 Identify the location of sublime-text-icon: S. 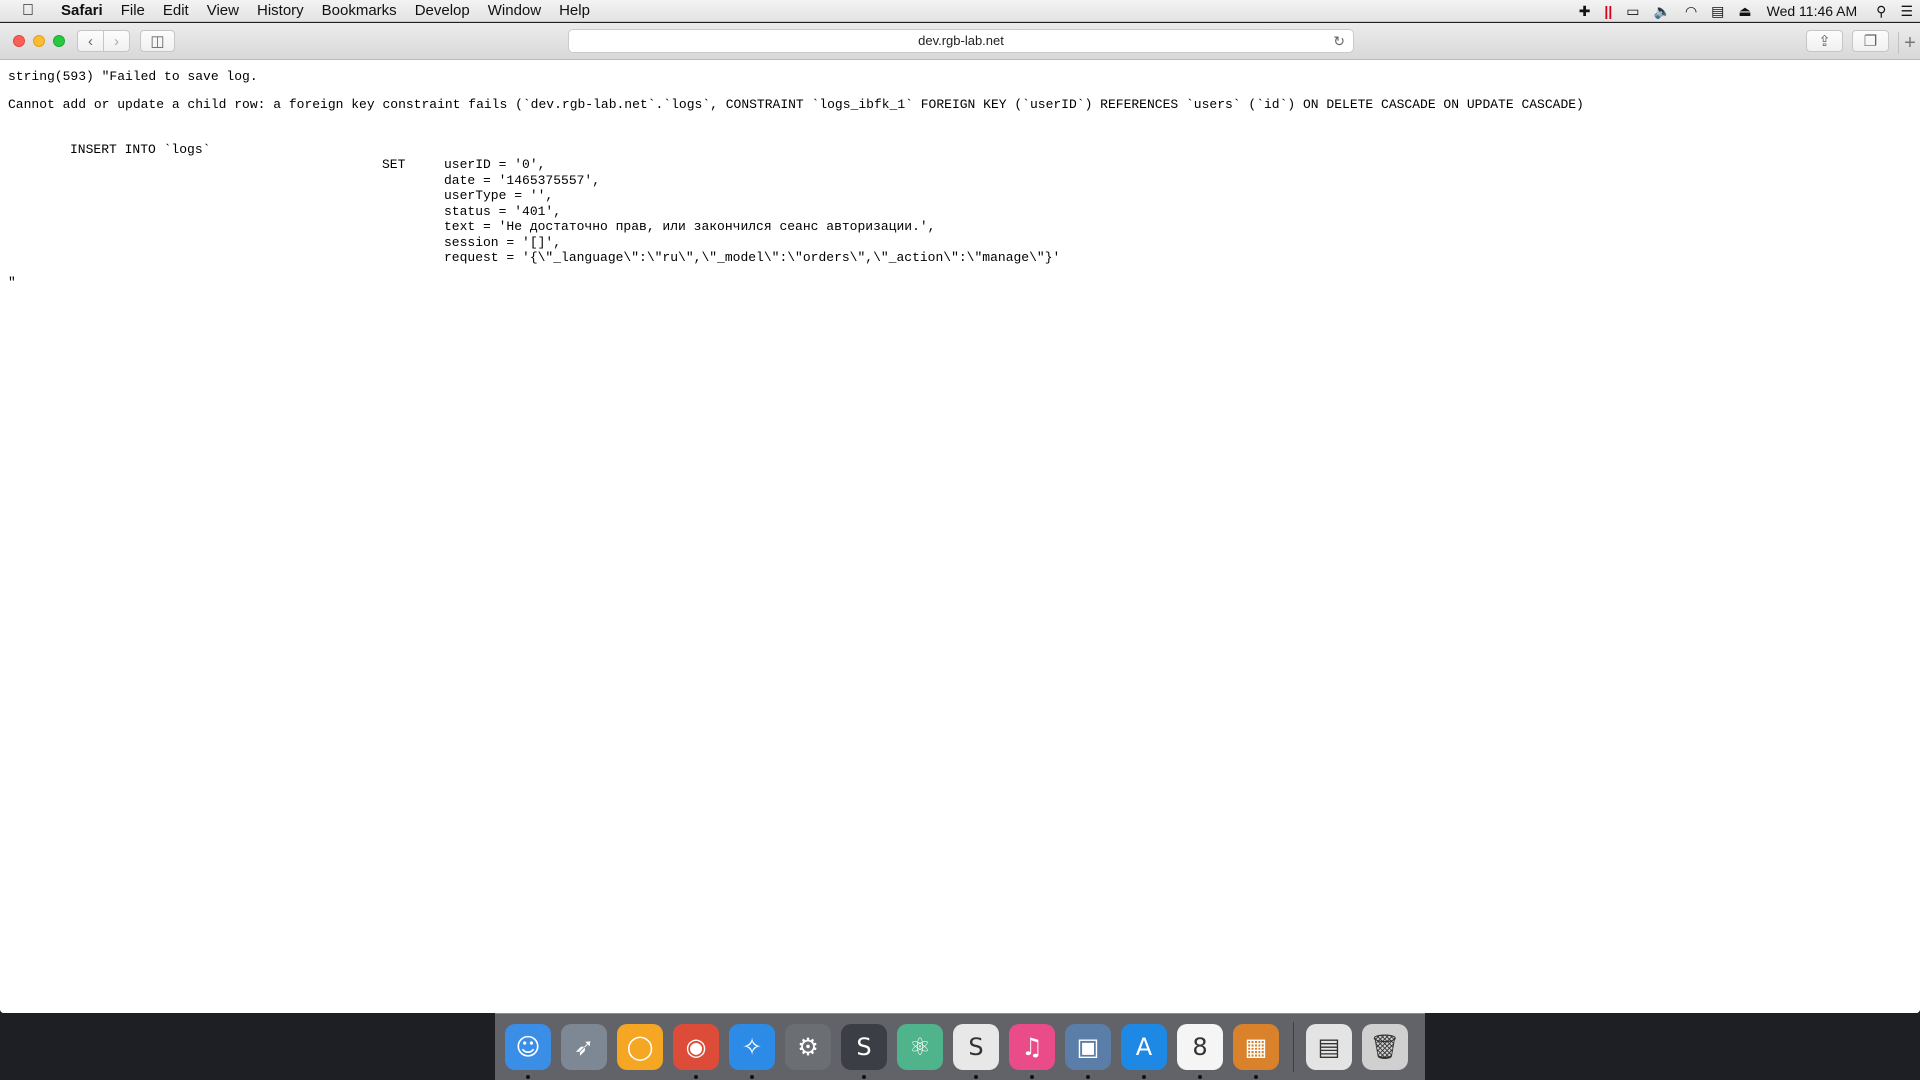
(864, 1051).